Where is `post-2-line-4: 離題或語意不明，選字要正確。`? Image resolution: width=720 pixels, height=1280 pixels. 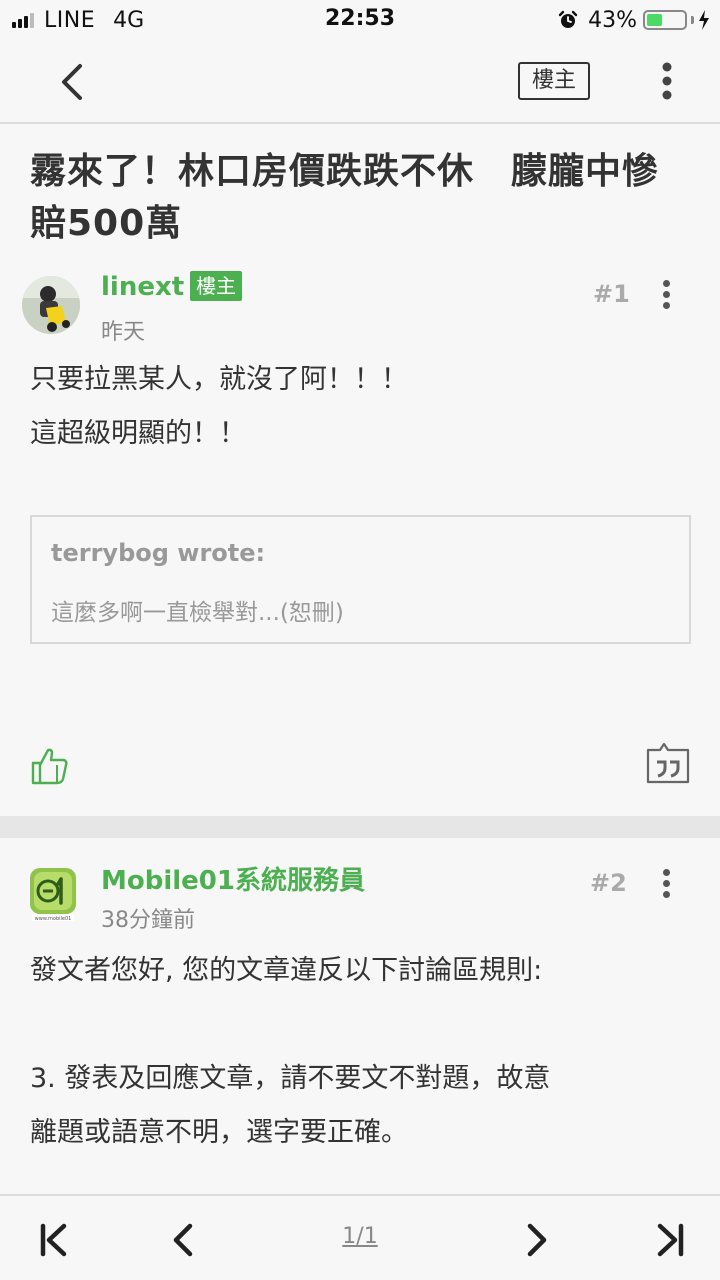
post-2-line-4: 離題或語意不明，選字要正確。 is located at coordinates (219, 1132).